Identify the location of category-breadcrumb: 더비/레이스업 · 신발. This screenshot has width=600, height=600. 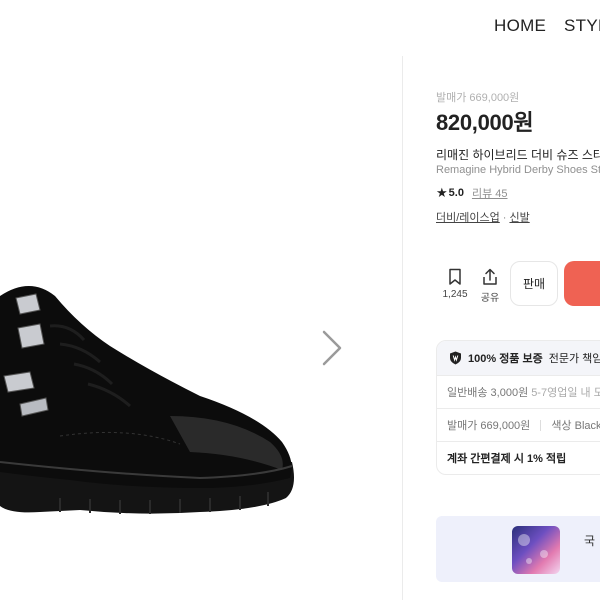
(483, 217).